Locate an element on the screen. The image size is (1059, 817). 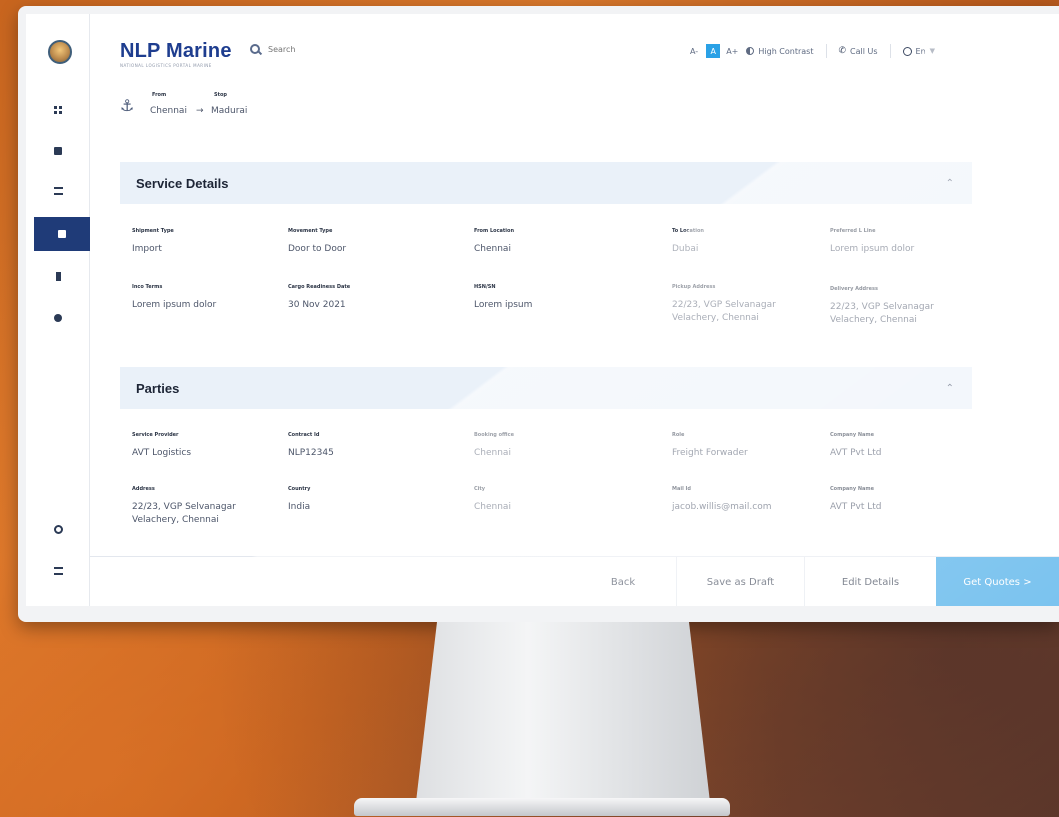
font-reset-button: A is located at coordinates (713, 51).